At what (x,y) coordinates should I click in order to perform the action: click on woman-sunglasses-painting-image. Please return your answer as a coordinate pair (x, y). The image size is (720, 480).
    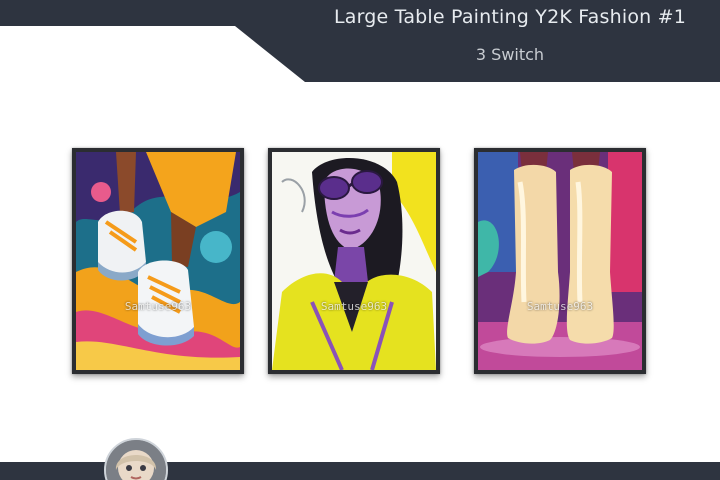
    Looking at the image, I should click on (354, 261).